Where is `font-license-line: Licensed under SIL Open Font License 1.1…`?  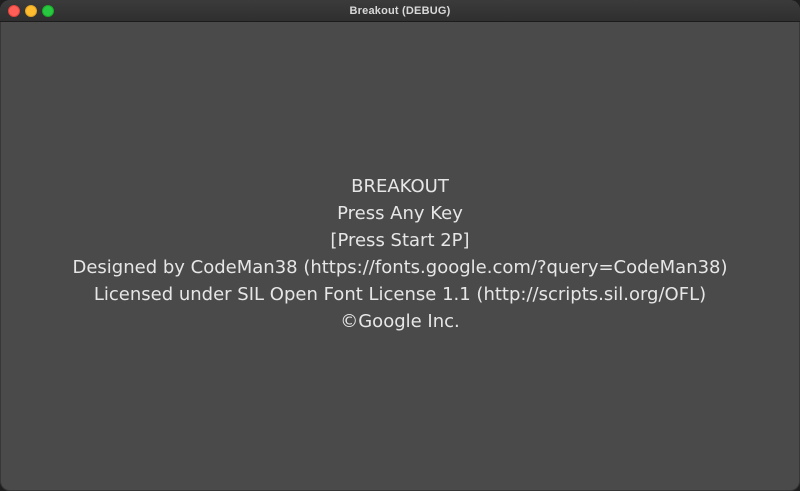 font-license-line: Licensed under SIL Open Font License 1.1… is located at coordinates (400, 294).